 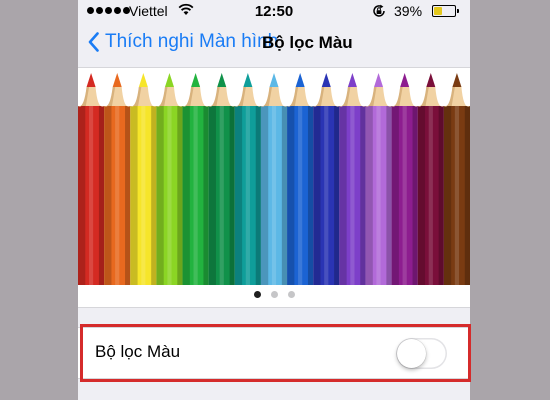 What do you see at coordinates (445, 11) in the screenshot?
I see `battery-icon` at bounding box center [445, 11].